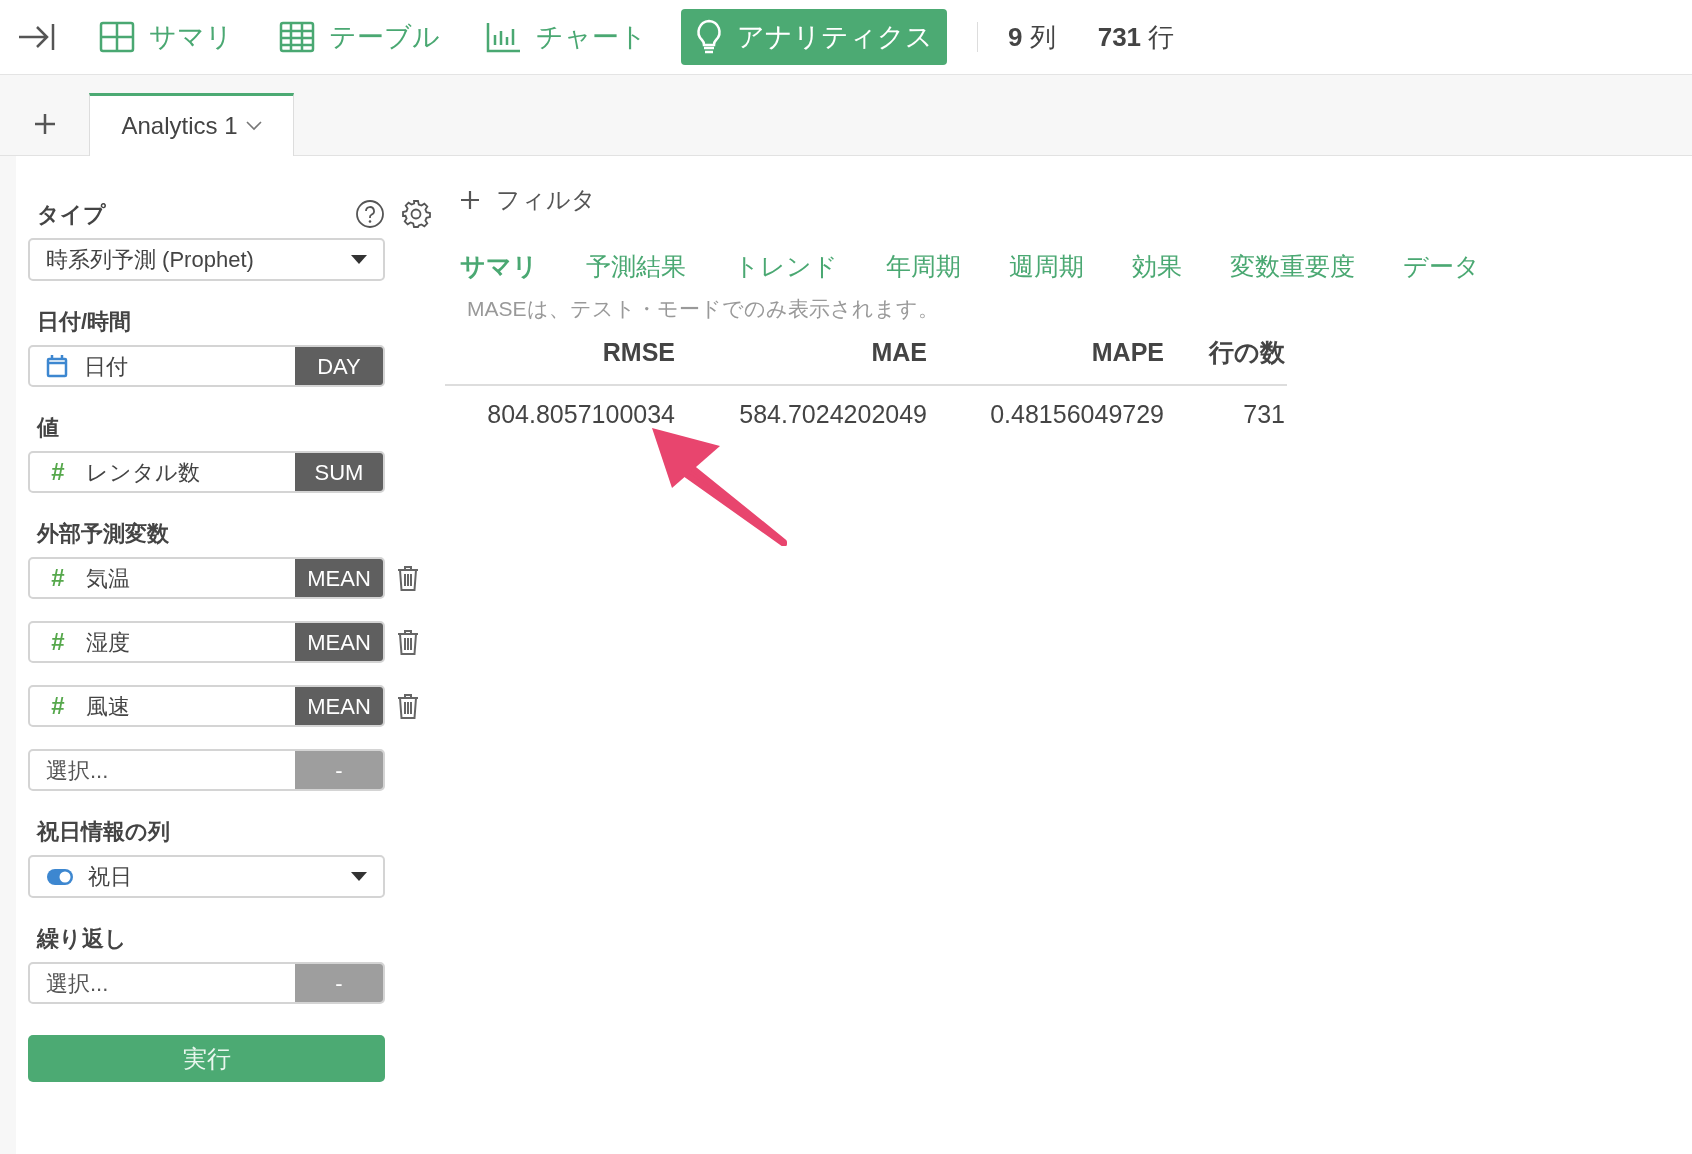  I want to click on section-label: 繰り返し, so click(82, 938).